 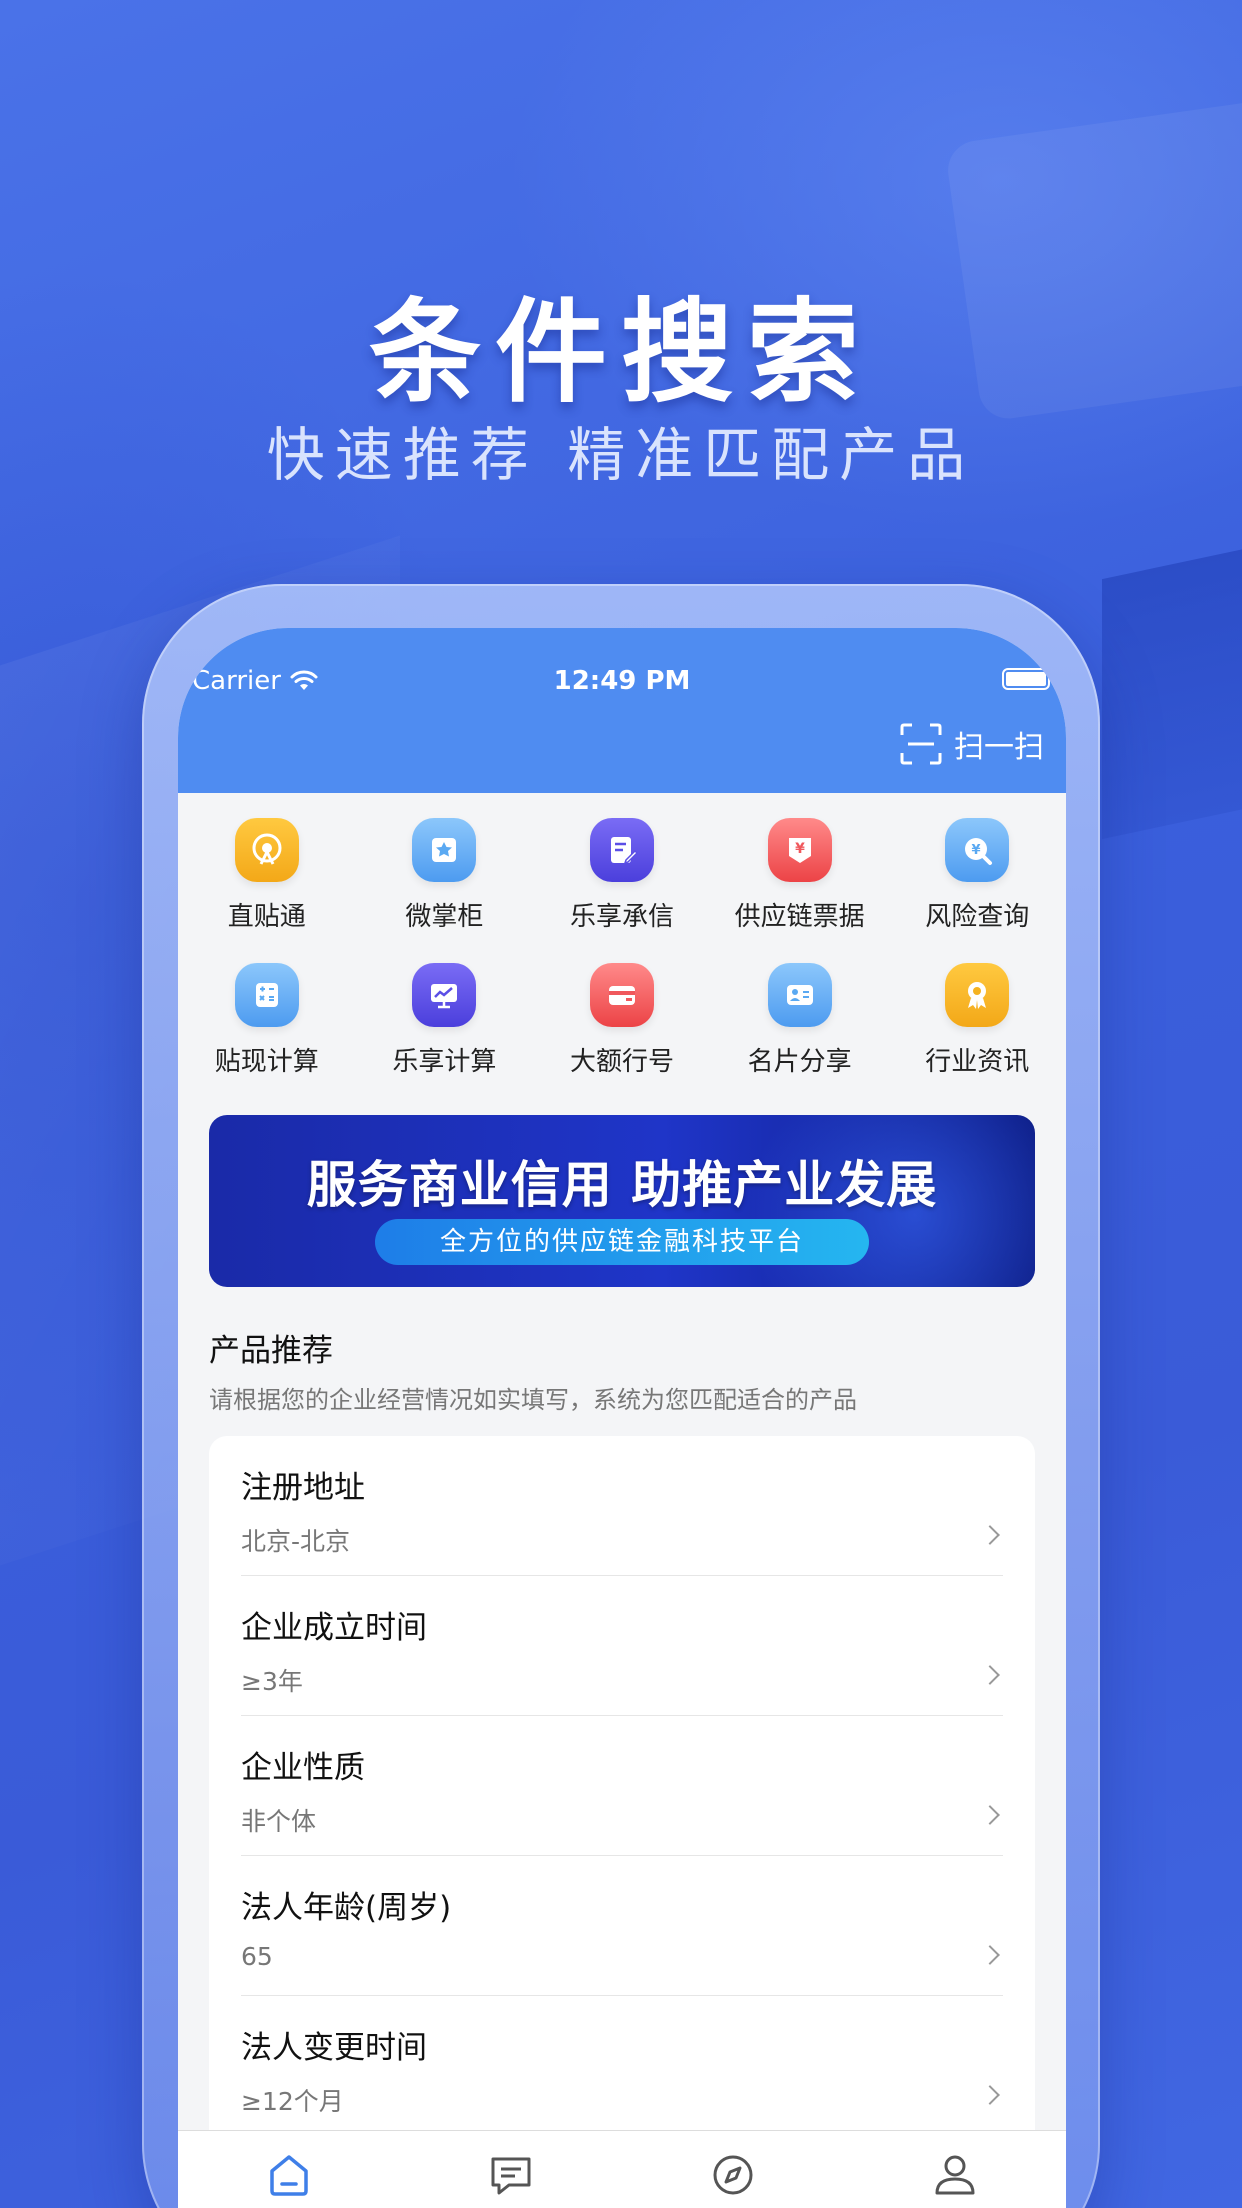 I want to click on menu-item-label: 直贴通, so click(x=266, y=917).